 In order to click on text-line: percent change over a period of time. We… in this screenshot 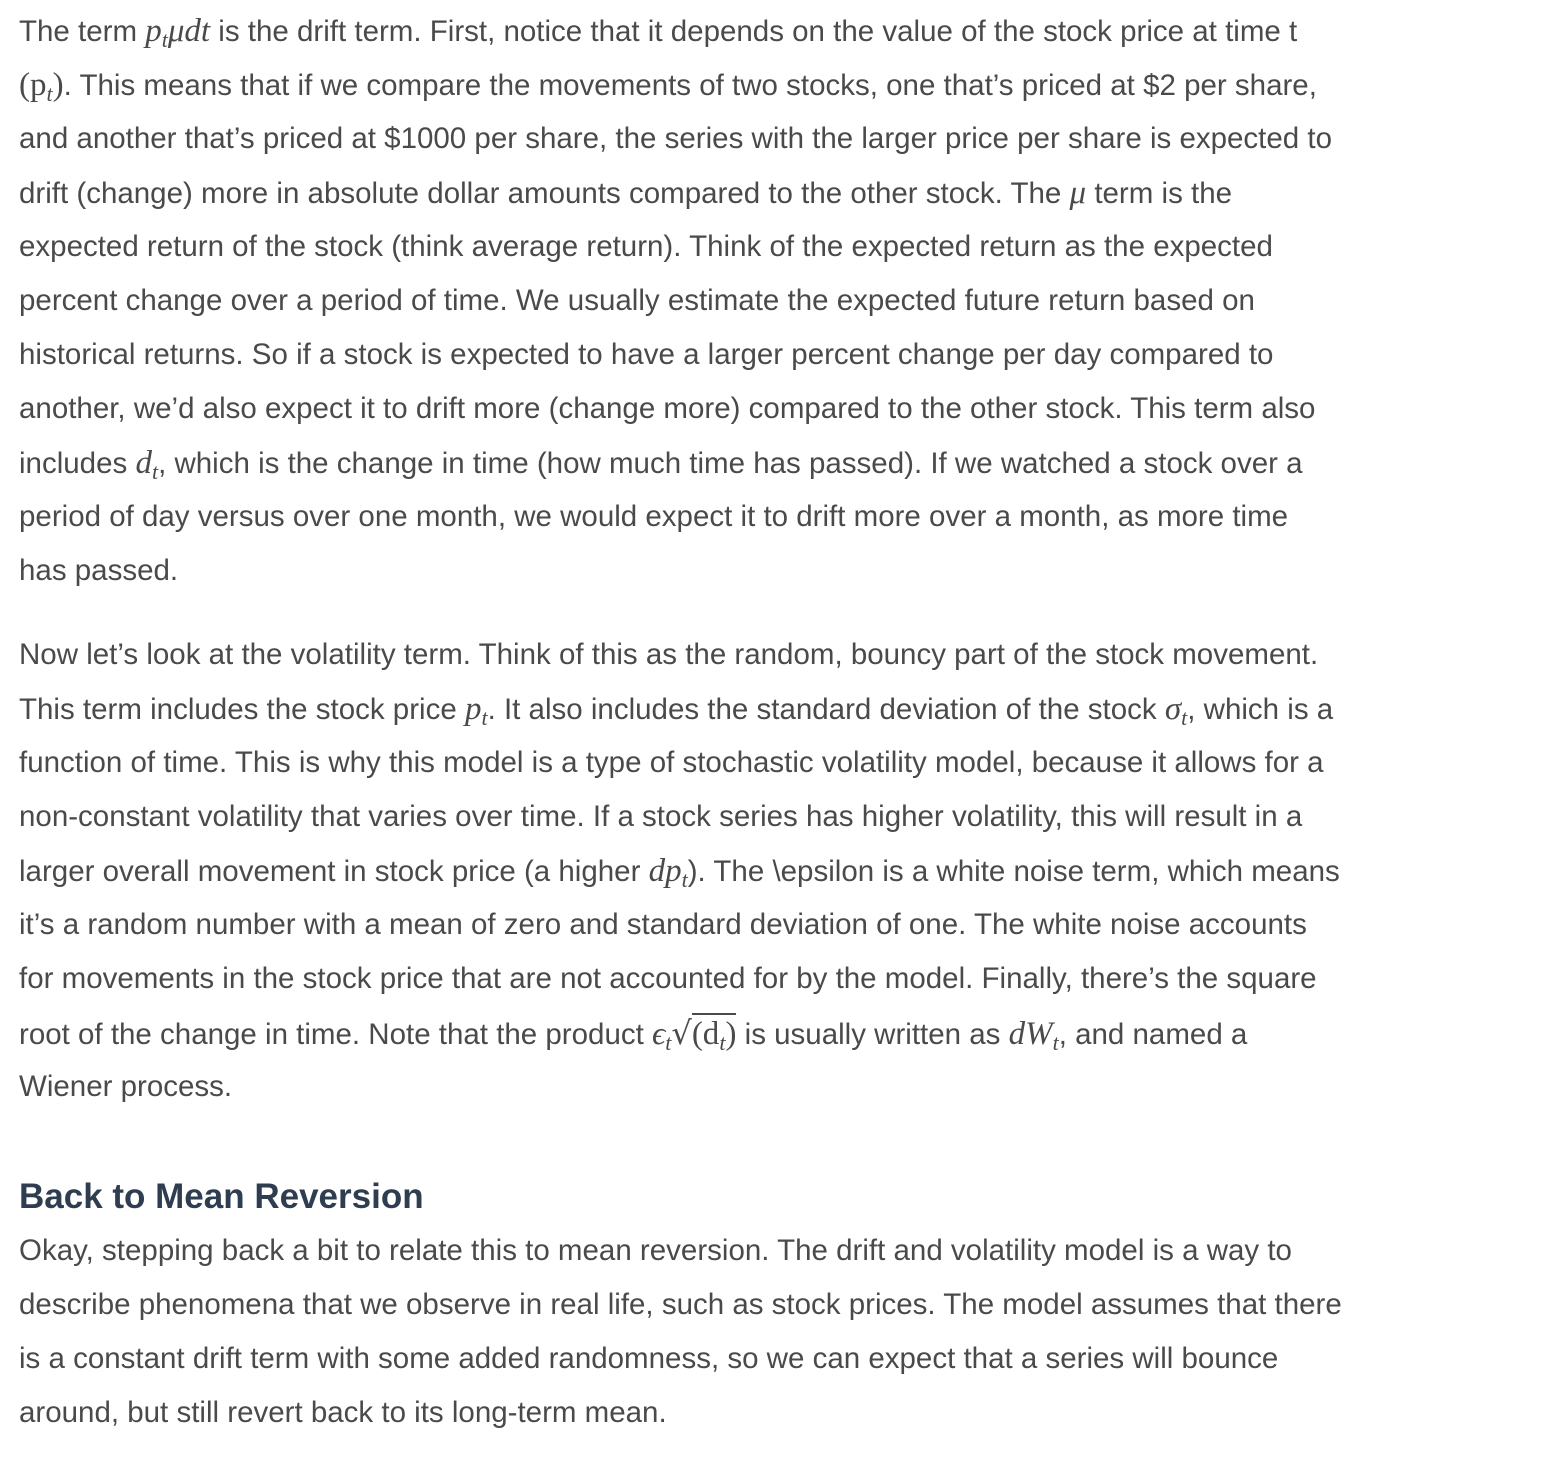, I will do `click(637, 300)`.